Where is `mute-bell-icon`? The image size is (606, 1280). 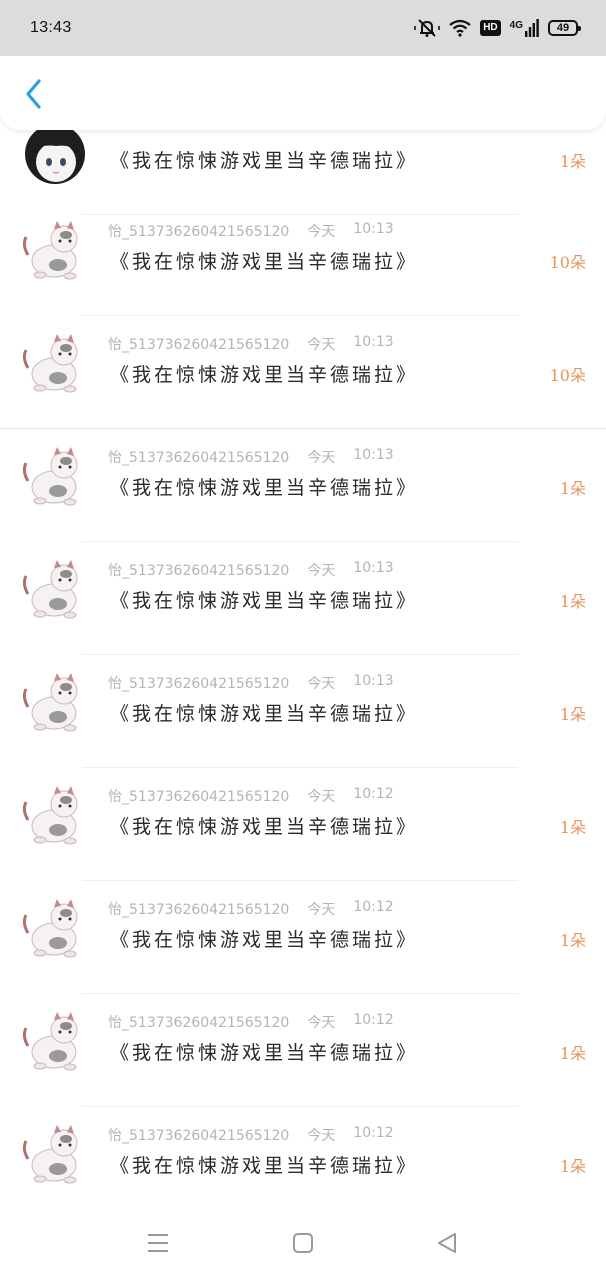
mute-bell-icon is located at coordinates (427, 28).